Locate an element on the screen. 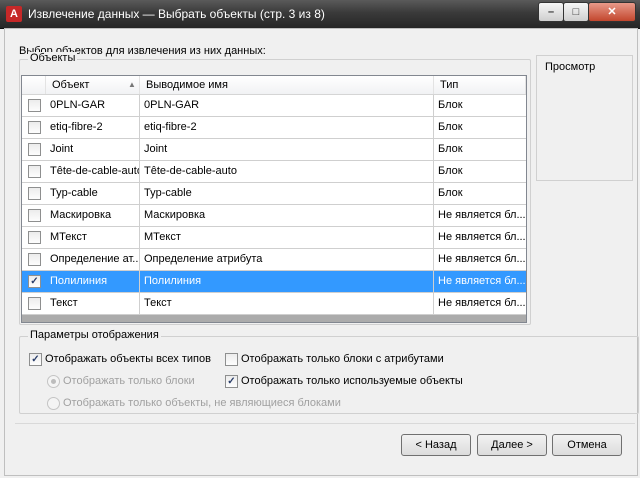 Image resolution: width=640 pixels, height=478 pixels. display-name-cell: Полилиния is located at coordinates (287, 281).